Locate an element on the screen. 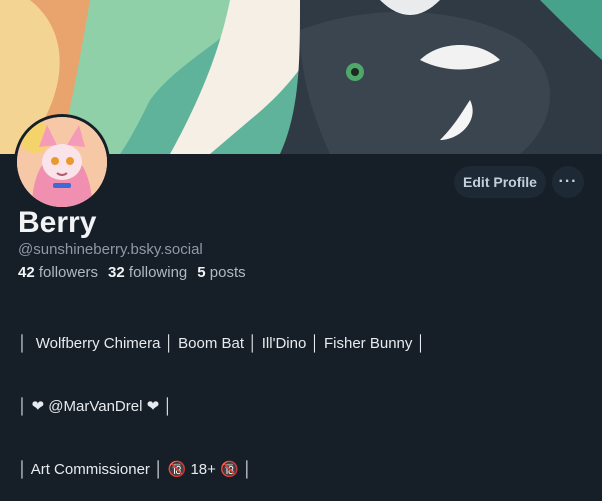  more-options-button: ··· is located at coordinates (568, 182).